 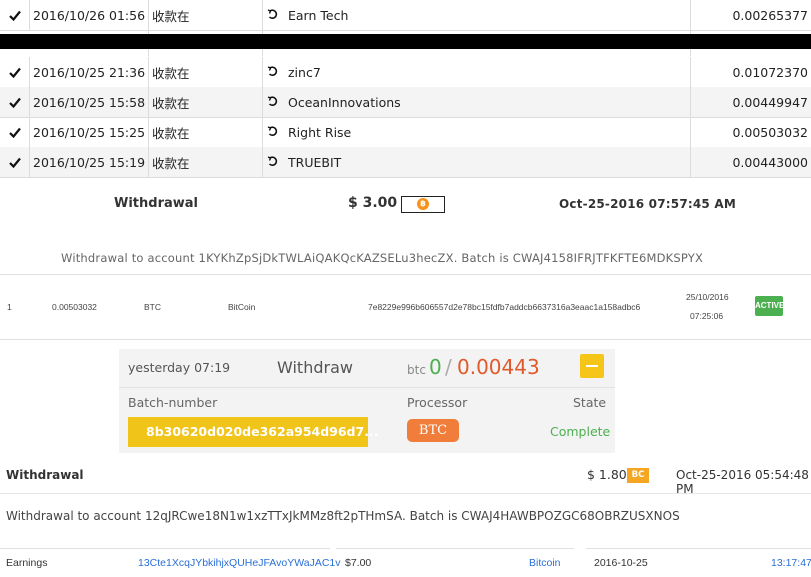 I want to click on withdrawal-amount: $ 1.80, so click(x=607, y=474).